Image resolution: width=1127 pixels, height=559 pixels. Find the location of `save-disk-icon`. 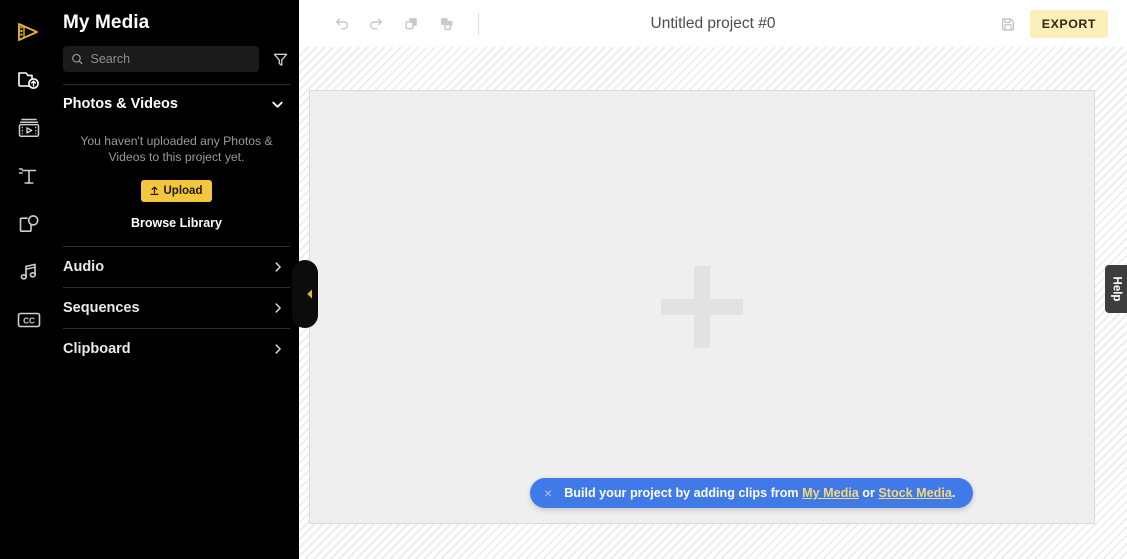

save-disk-icon is located at coordinates (1007, 23).